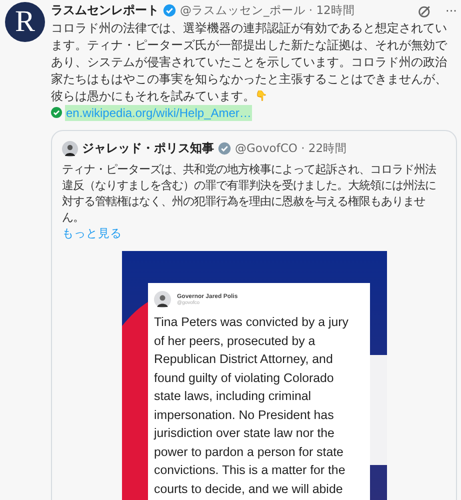 Image resolution: width=461 pixels, height=500 pixels. Describe the element at coordinates (451, 11) in the screenshot. I see `more-button: ···` at that location.